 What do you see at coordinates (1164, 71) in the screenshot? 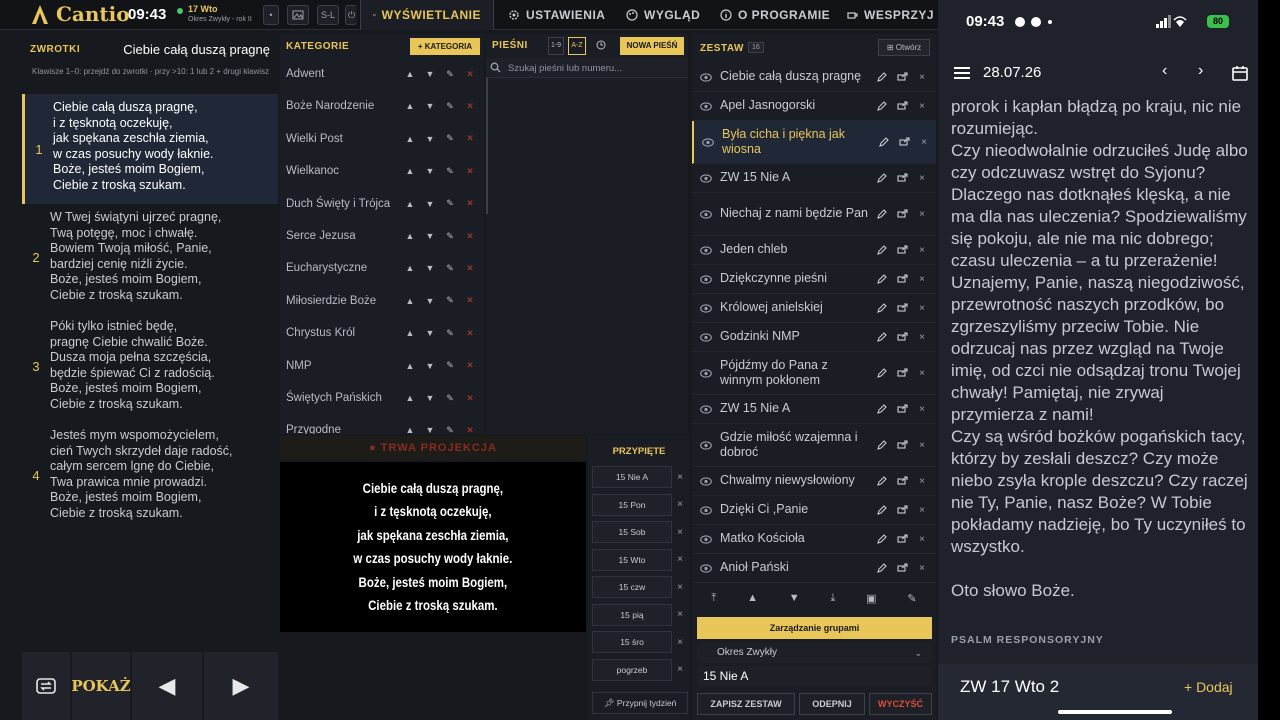
I see `chevron-left-icon: ‹` at bounding box center [1164, 71].